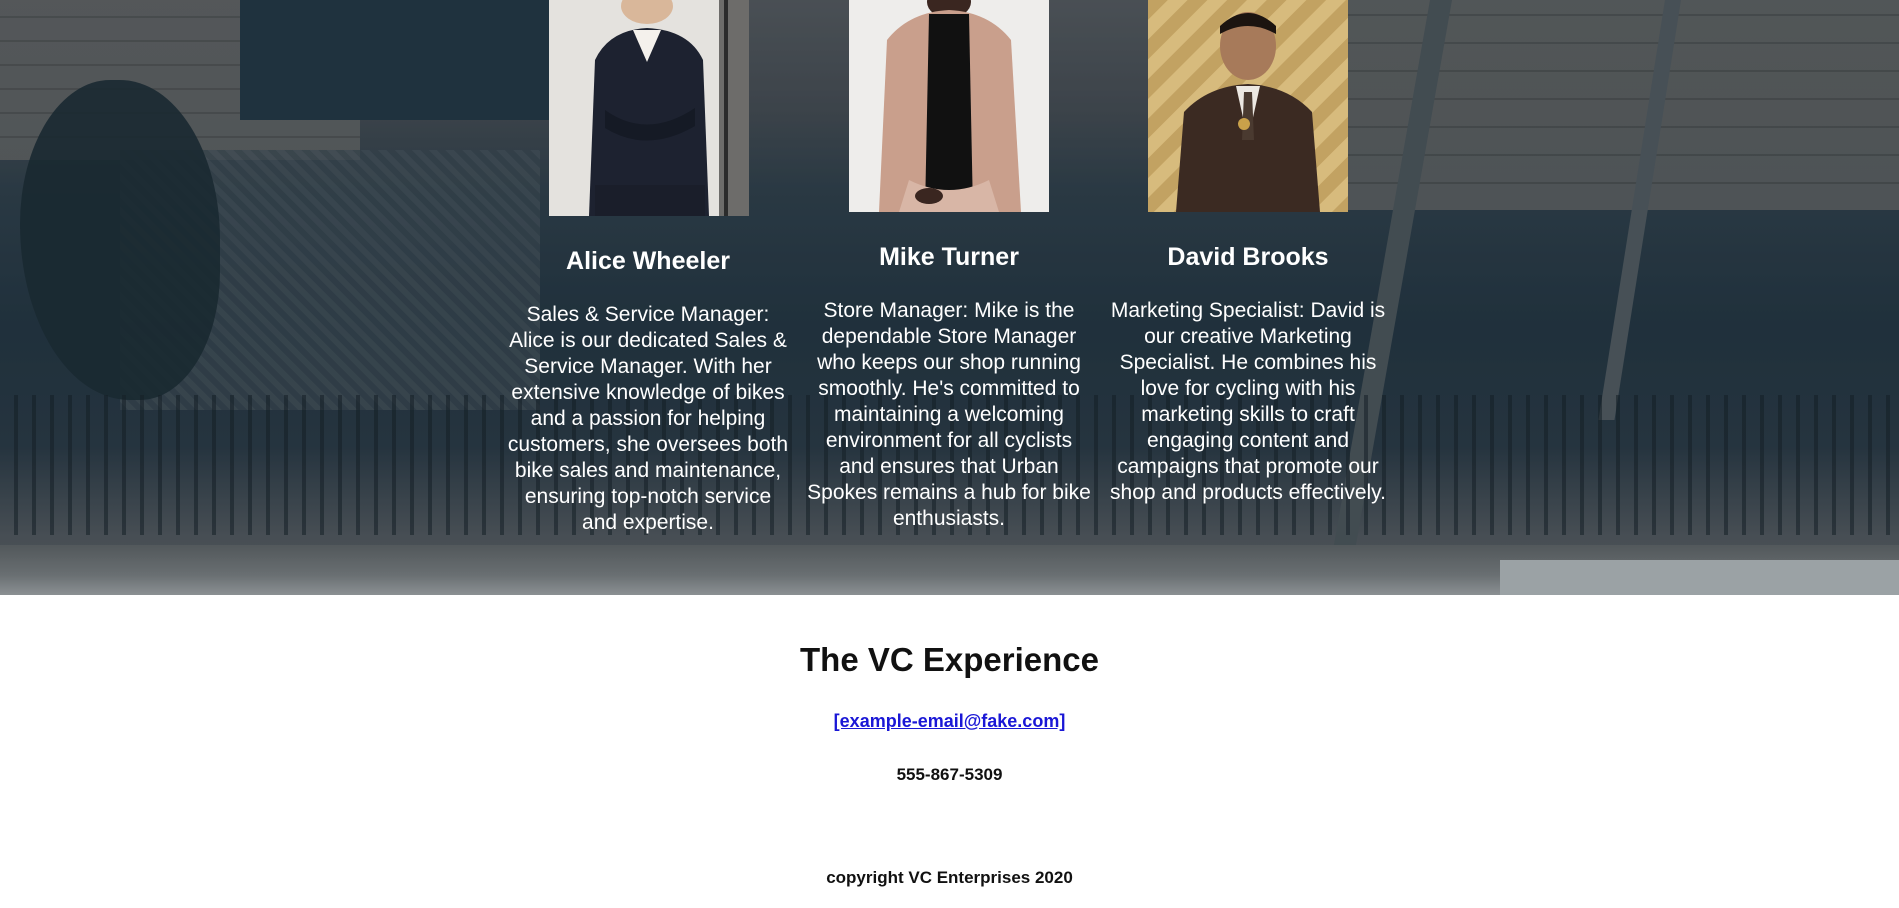 The image size is (1899, 908). What do you see at coordinates (1248, 297) in the screenshot?
I see `team-member-card: David Brooks Marketing Specialist` at bounding box center [1248, 297].